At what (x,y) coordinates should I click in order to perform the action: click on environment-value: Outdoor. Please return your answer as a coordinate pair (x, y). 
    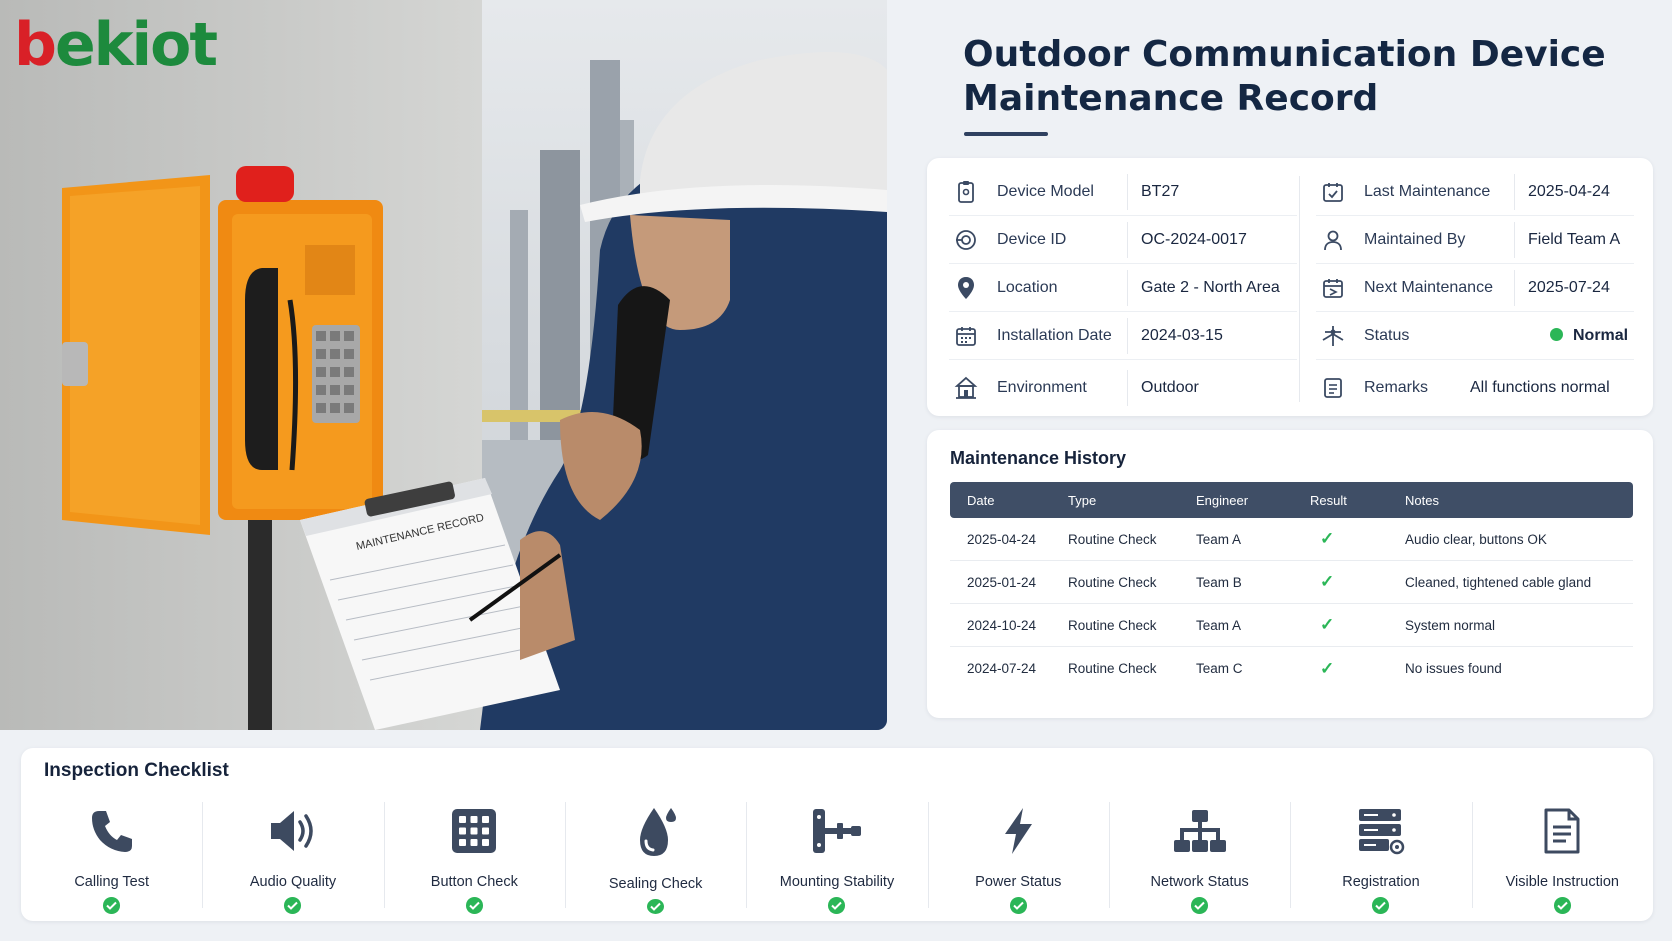
    Looking at the image, I should click on (1170, 387).